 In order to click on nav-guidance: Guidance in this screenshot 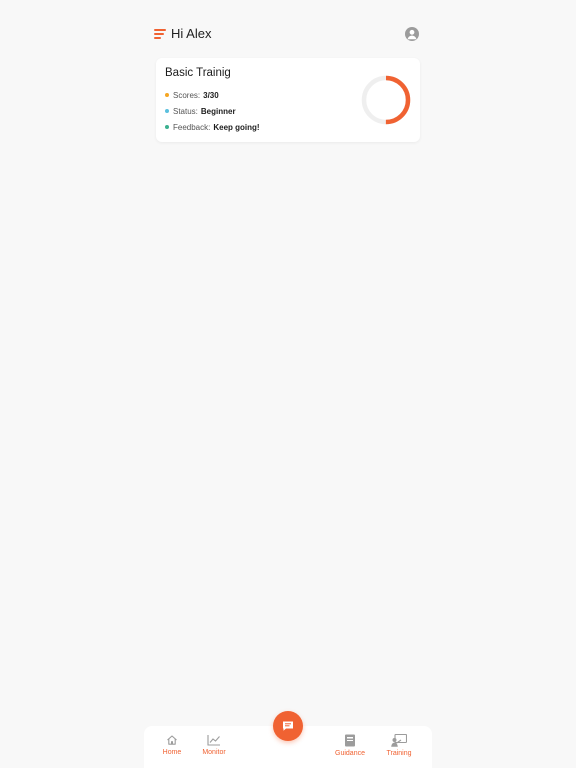, I will do `click(350, 749)`.